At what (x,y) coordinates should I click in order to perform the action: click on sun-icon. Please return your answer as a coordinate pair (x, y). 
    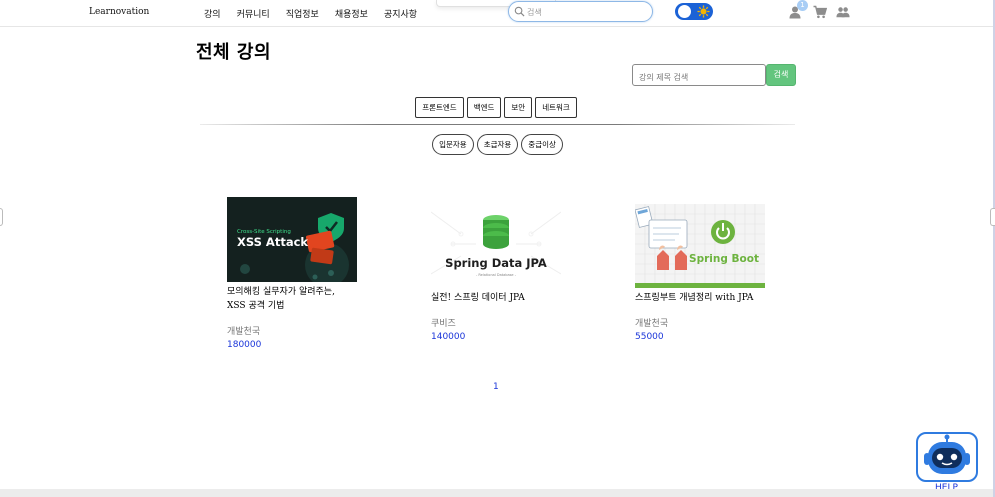
    Looking at the image, I should click on (703, 11).